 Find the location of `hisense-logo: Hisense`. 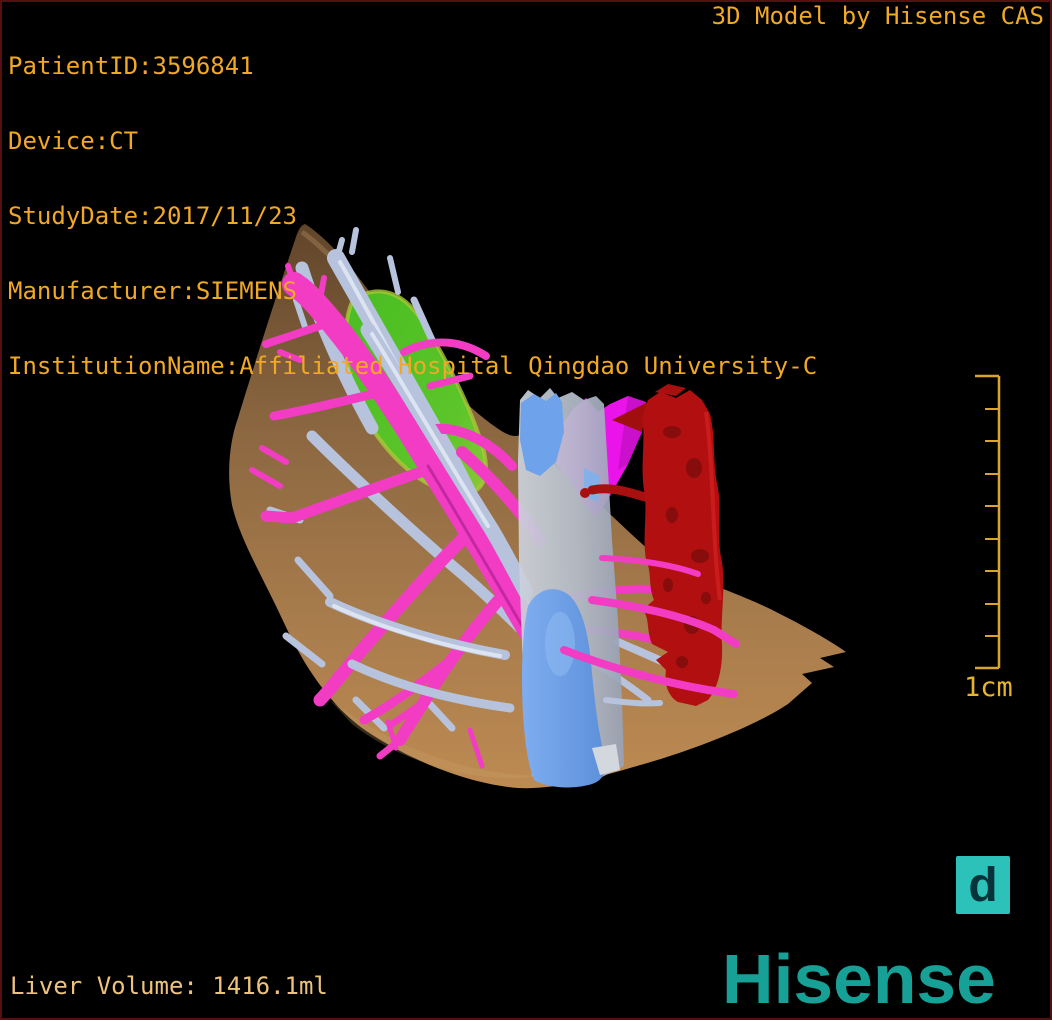

hisense-logo: Hisense is located at coordinates (859, 979).